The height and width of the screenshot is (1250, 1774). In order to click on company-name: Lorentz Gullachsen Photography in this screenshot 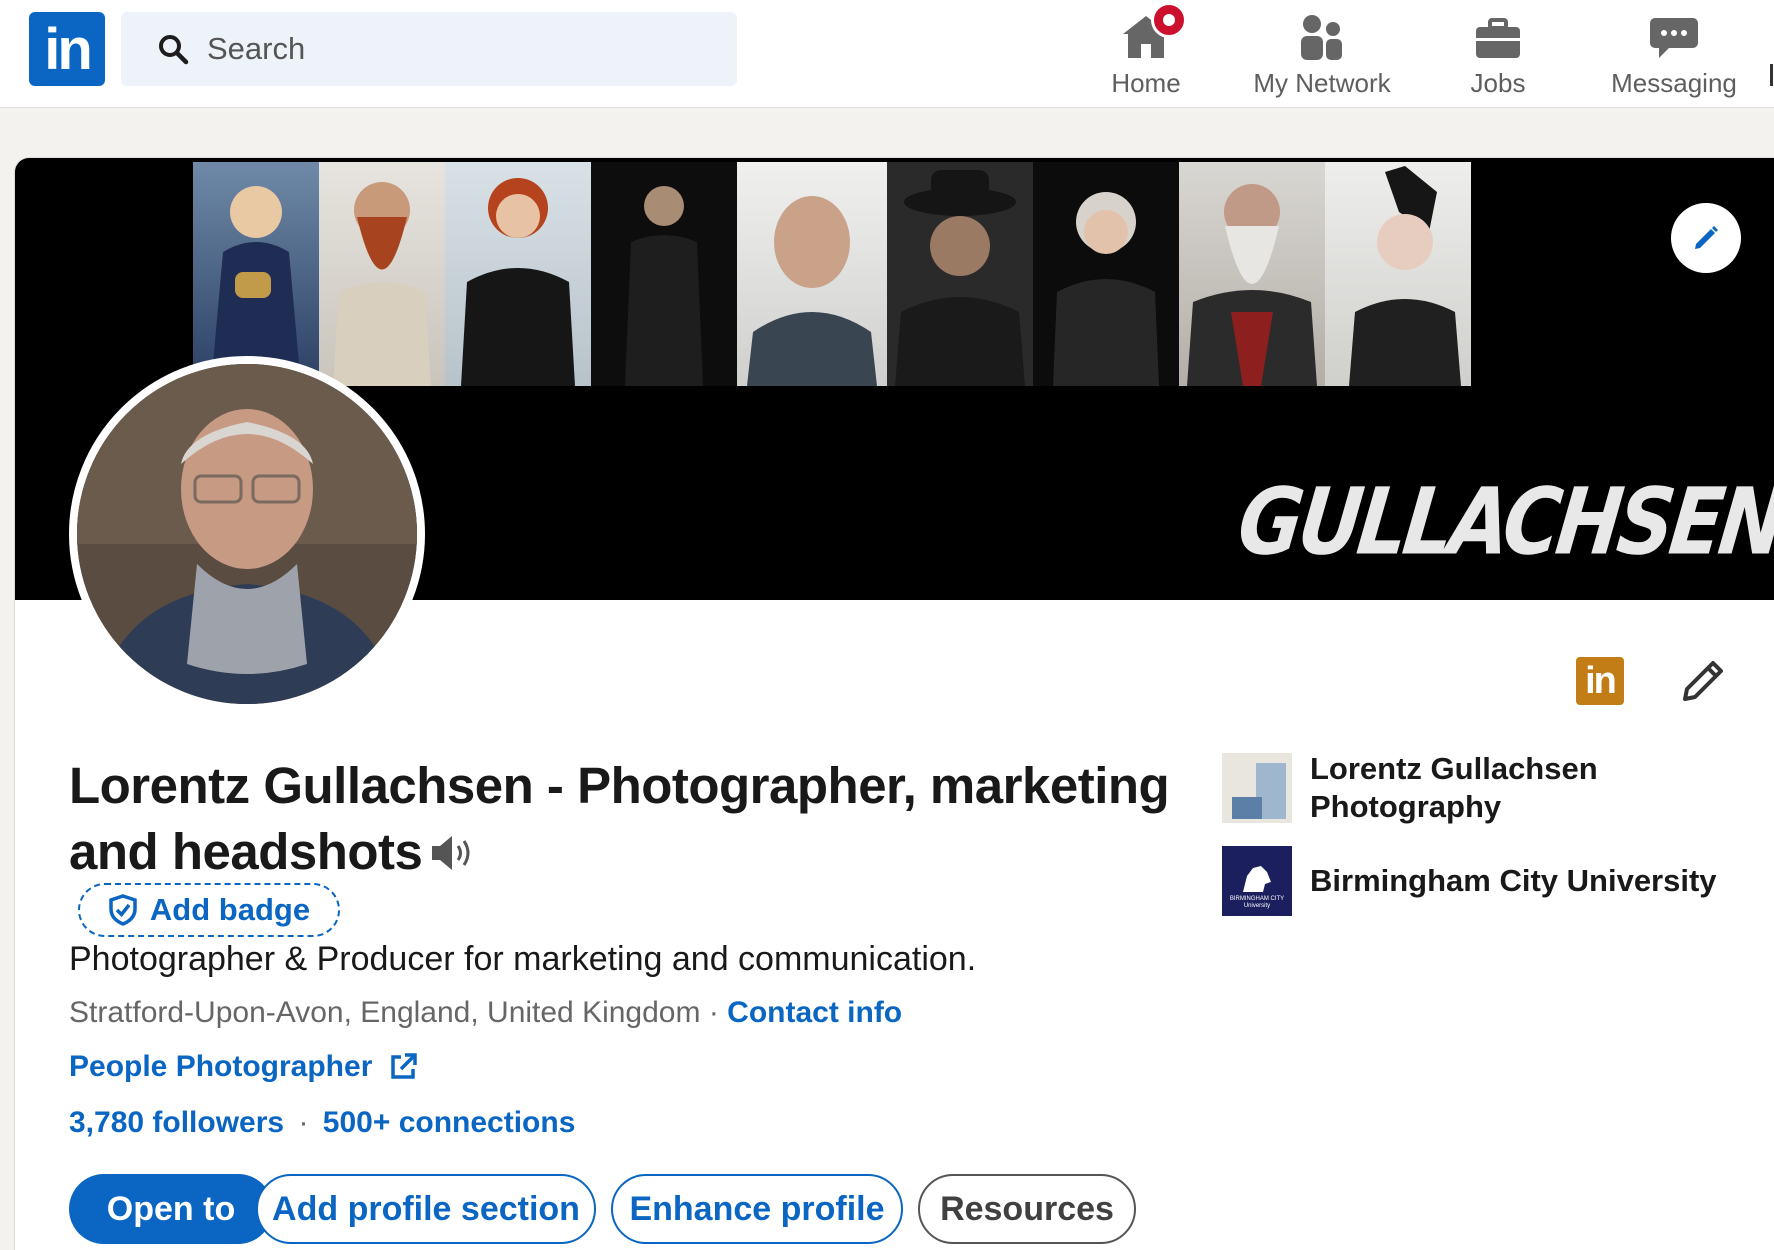, I will do `click(1454, 787)`.